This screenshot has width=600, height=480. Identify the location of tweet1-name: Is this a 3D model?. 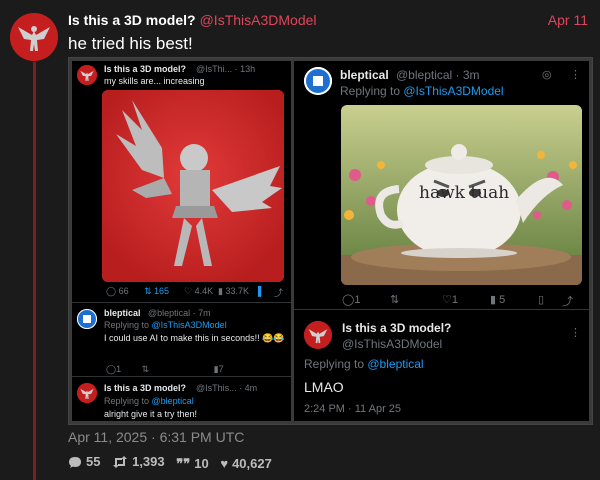
(145, 69).